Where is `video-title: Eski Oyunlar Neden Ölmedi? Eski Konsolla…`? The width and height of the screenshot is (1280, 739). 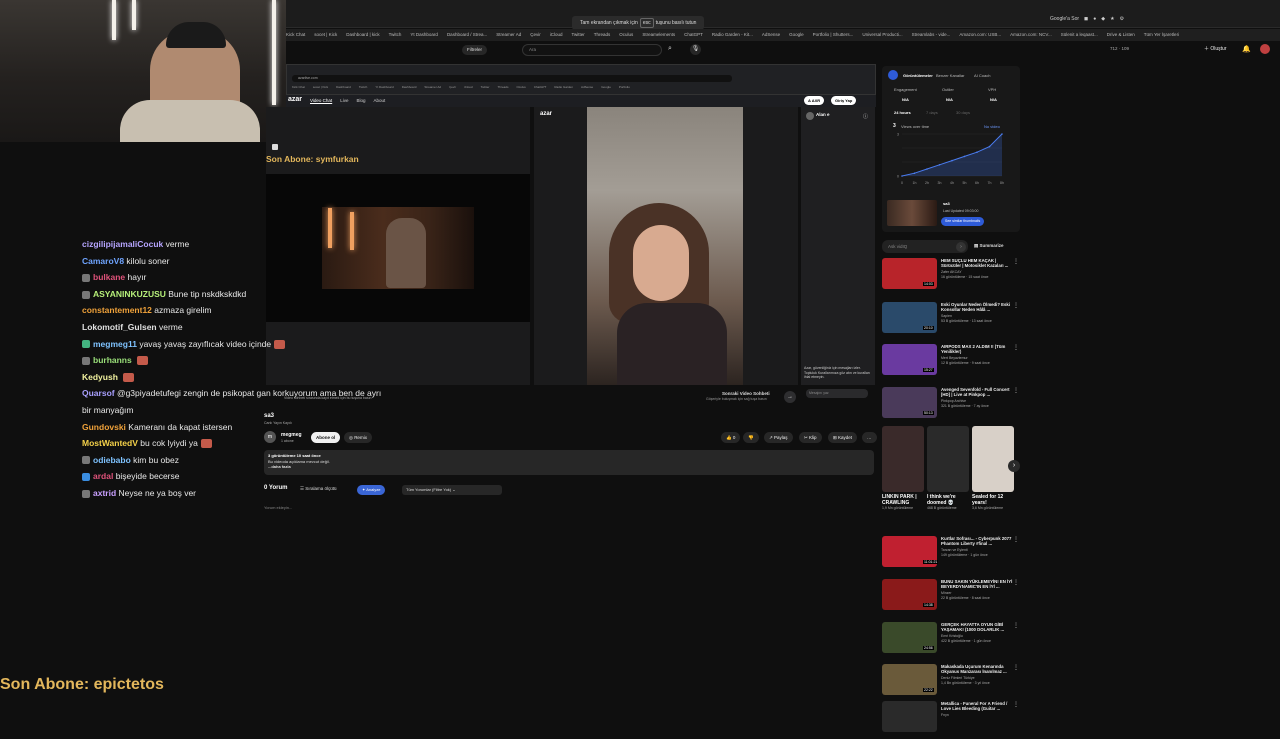
video-title: Eski Oyunlar Neden Ölmedi? Eski Konsolla… is located at coordinates (977, 307).